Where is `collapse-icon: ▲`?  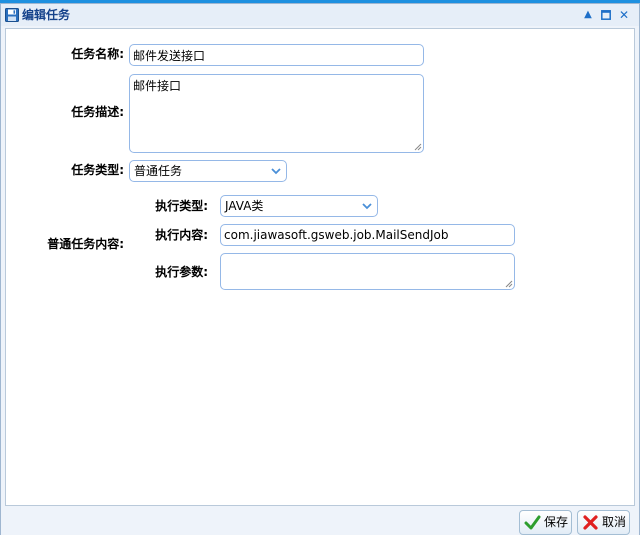
collapse-icon: ▲ is located at coordinates (588, 15).